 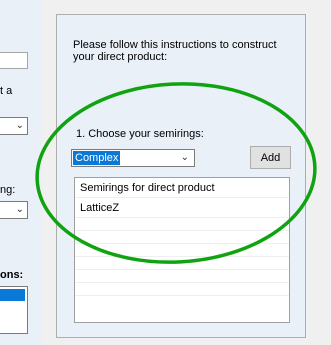 I want to click on left-label-fragment: ng:, so click(x=8, y=190).